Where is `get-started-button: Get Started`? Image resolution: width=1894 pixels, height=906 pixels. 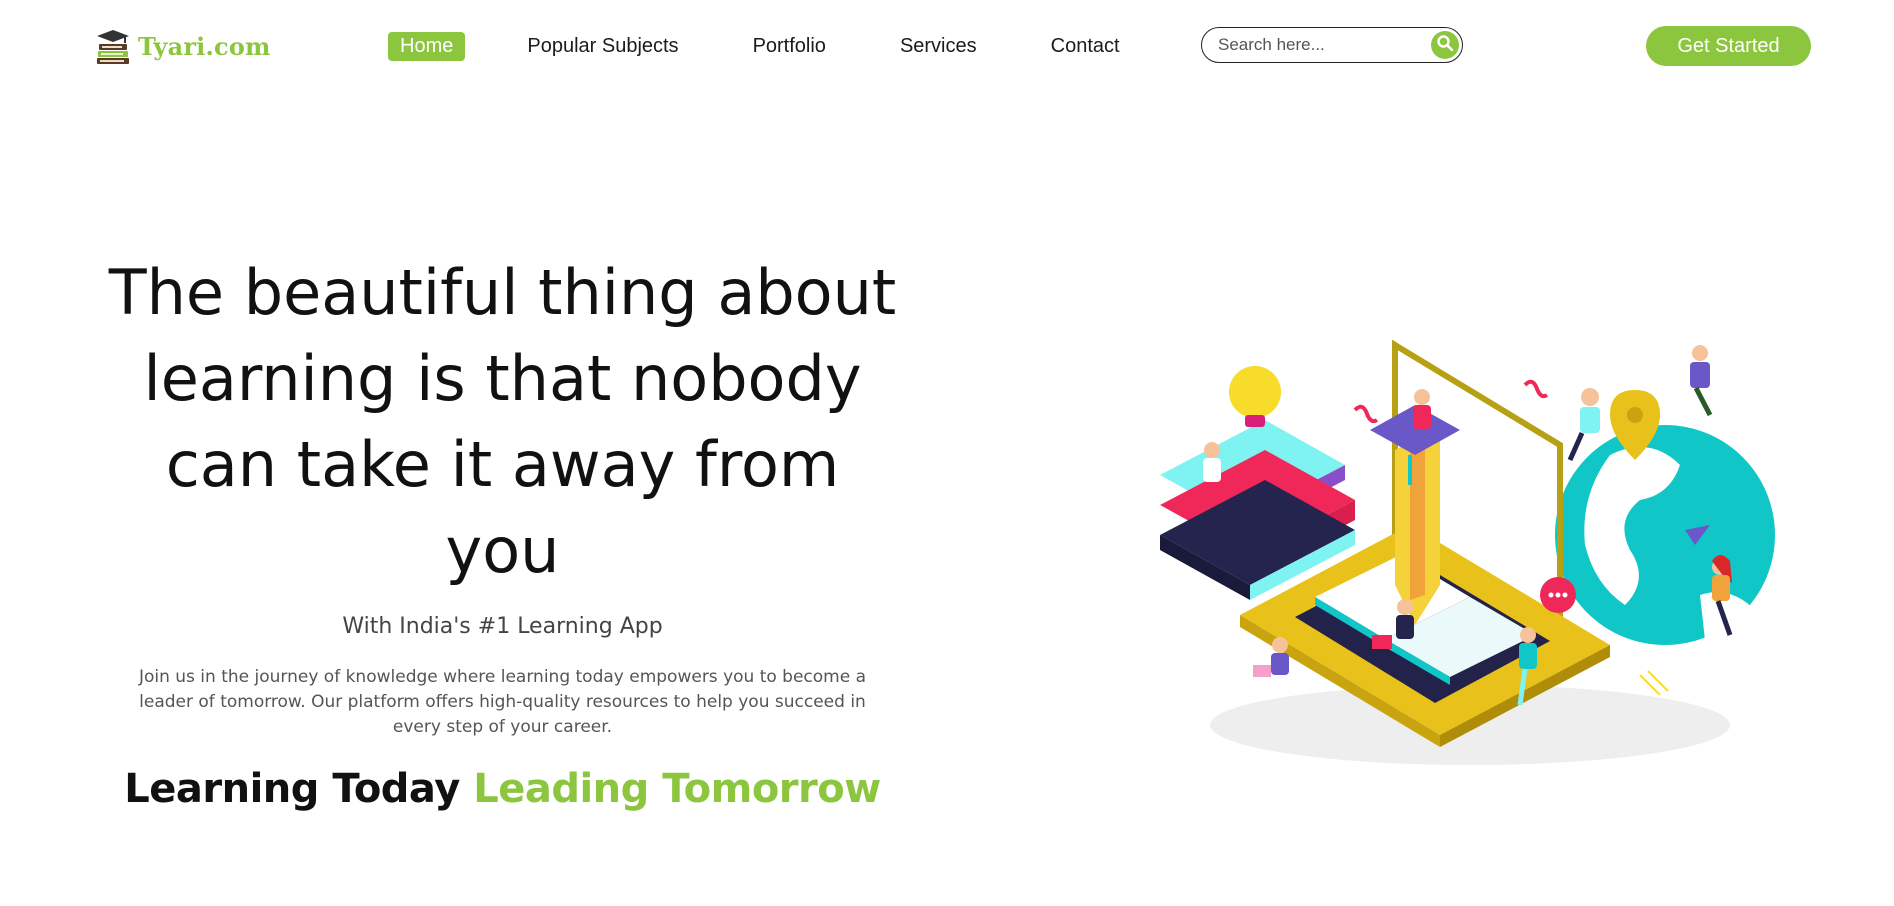
get-started-button: Get Started is located at coordinates (1728, 46).